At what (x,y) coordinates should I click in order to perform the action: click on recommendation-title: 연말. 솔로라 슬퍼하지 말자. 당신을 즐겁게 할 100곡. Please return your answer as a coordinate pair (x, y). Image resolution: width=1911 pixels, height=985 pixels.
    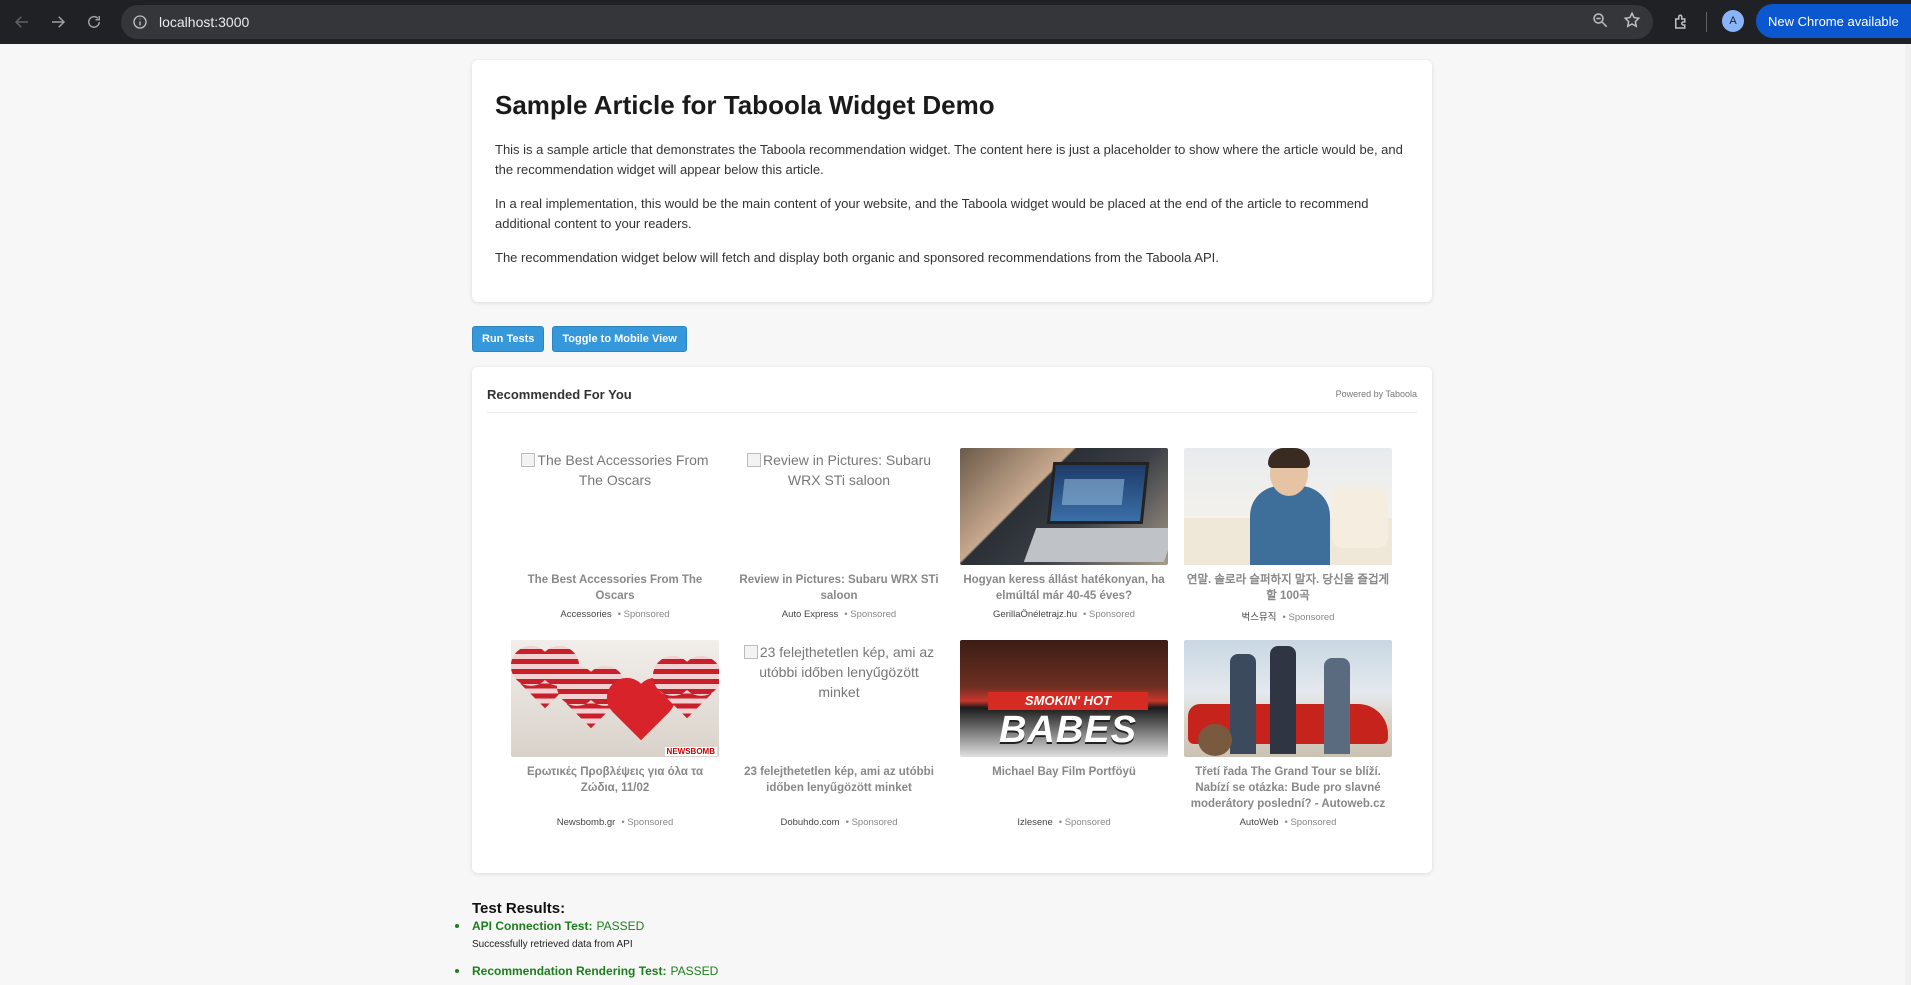
    Looking at the image, I should click on (1288, 588).